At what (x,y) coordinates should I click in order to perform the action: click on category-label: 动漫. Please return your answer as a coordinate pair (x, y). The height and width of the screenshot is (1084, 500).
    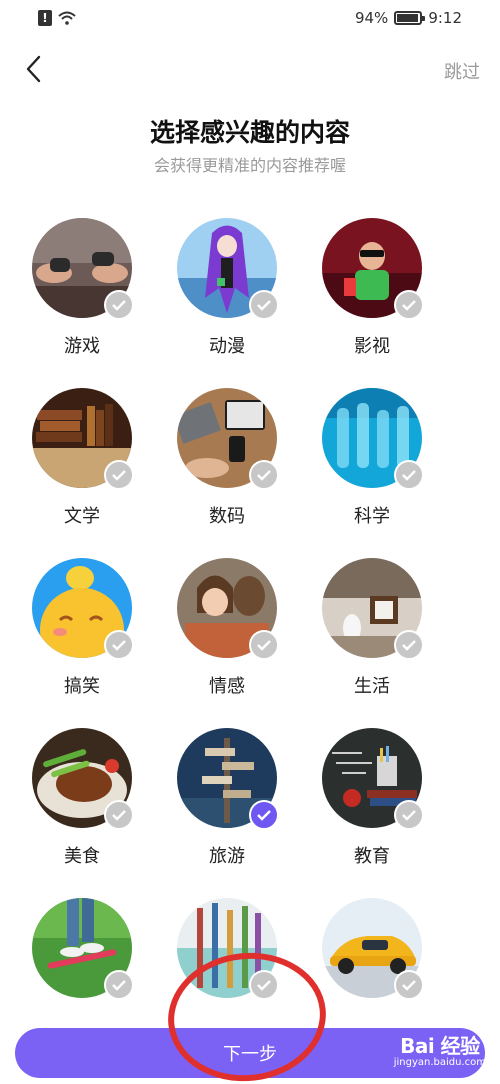
    Looking at the image, I should click on (227, 346).